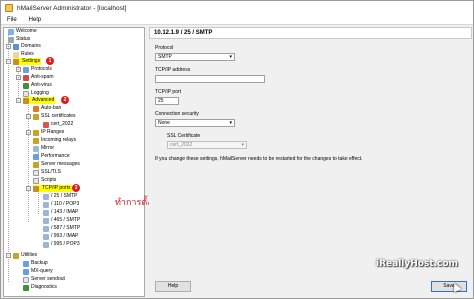  Describe the element at coordinates (51, 156) in the screenshot. I see `tree-item-performance: Performance` at that location.